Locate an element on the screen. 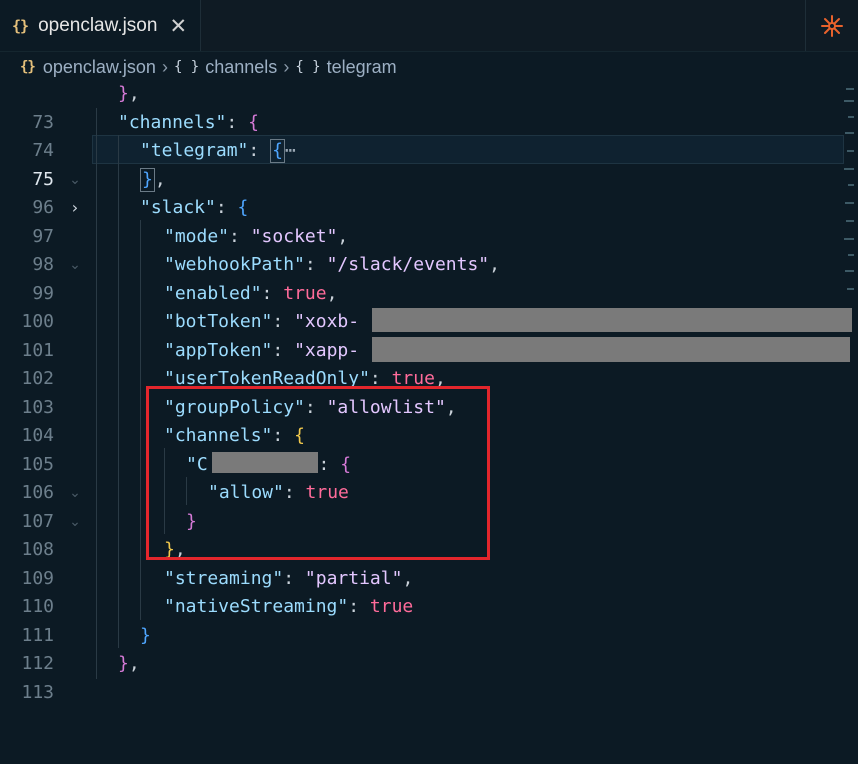 The width and height of the screenshot is (858, 764). minimap is located at coordinates (850, 379).